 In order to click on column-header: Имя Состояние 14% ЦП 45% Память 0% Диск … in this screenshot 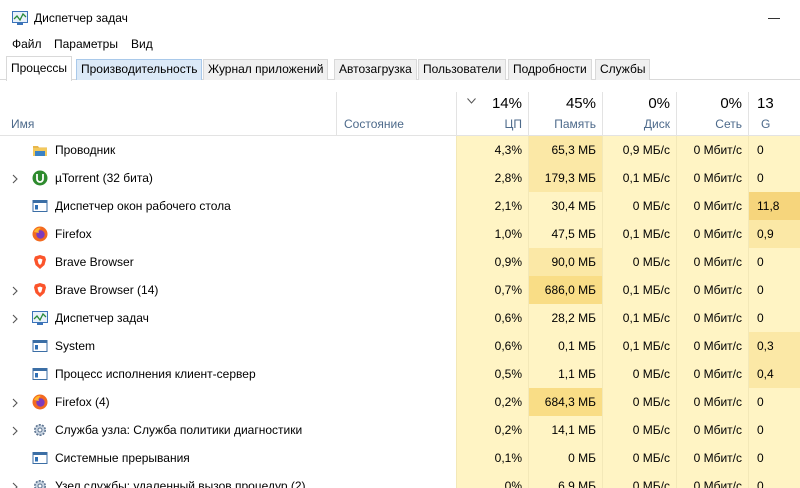, I will do `click(400, 114)`.